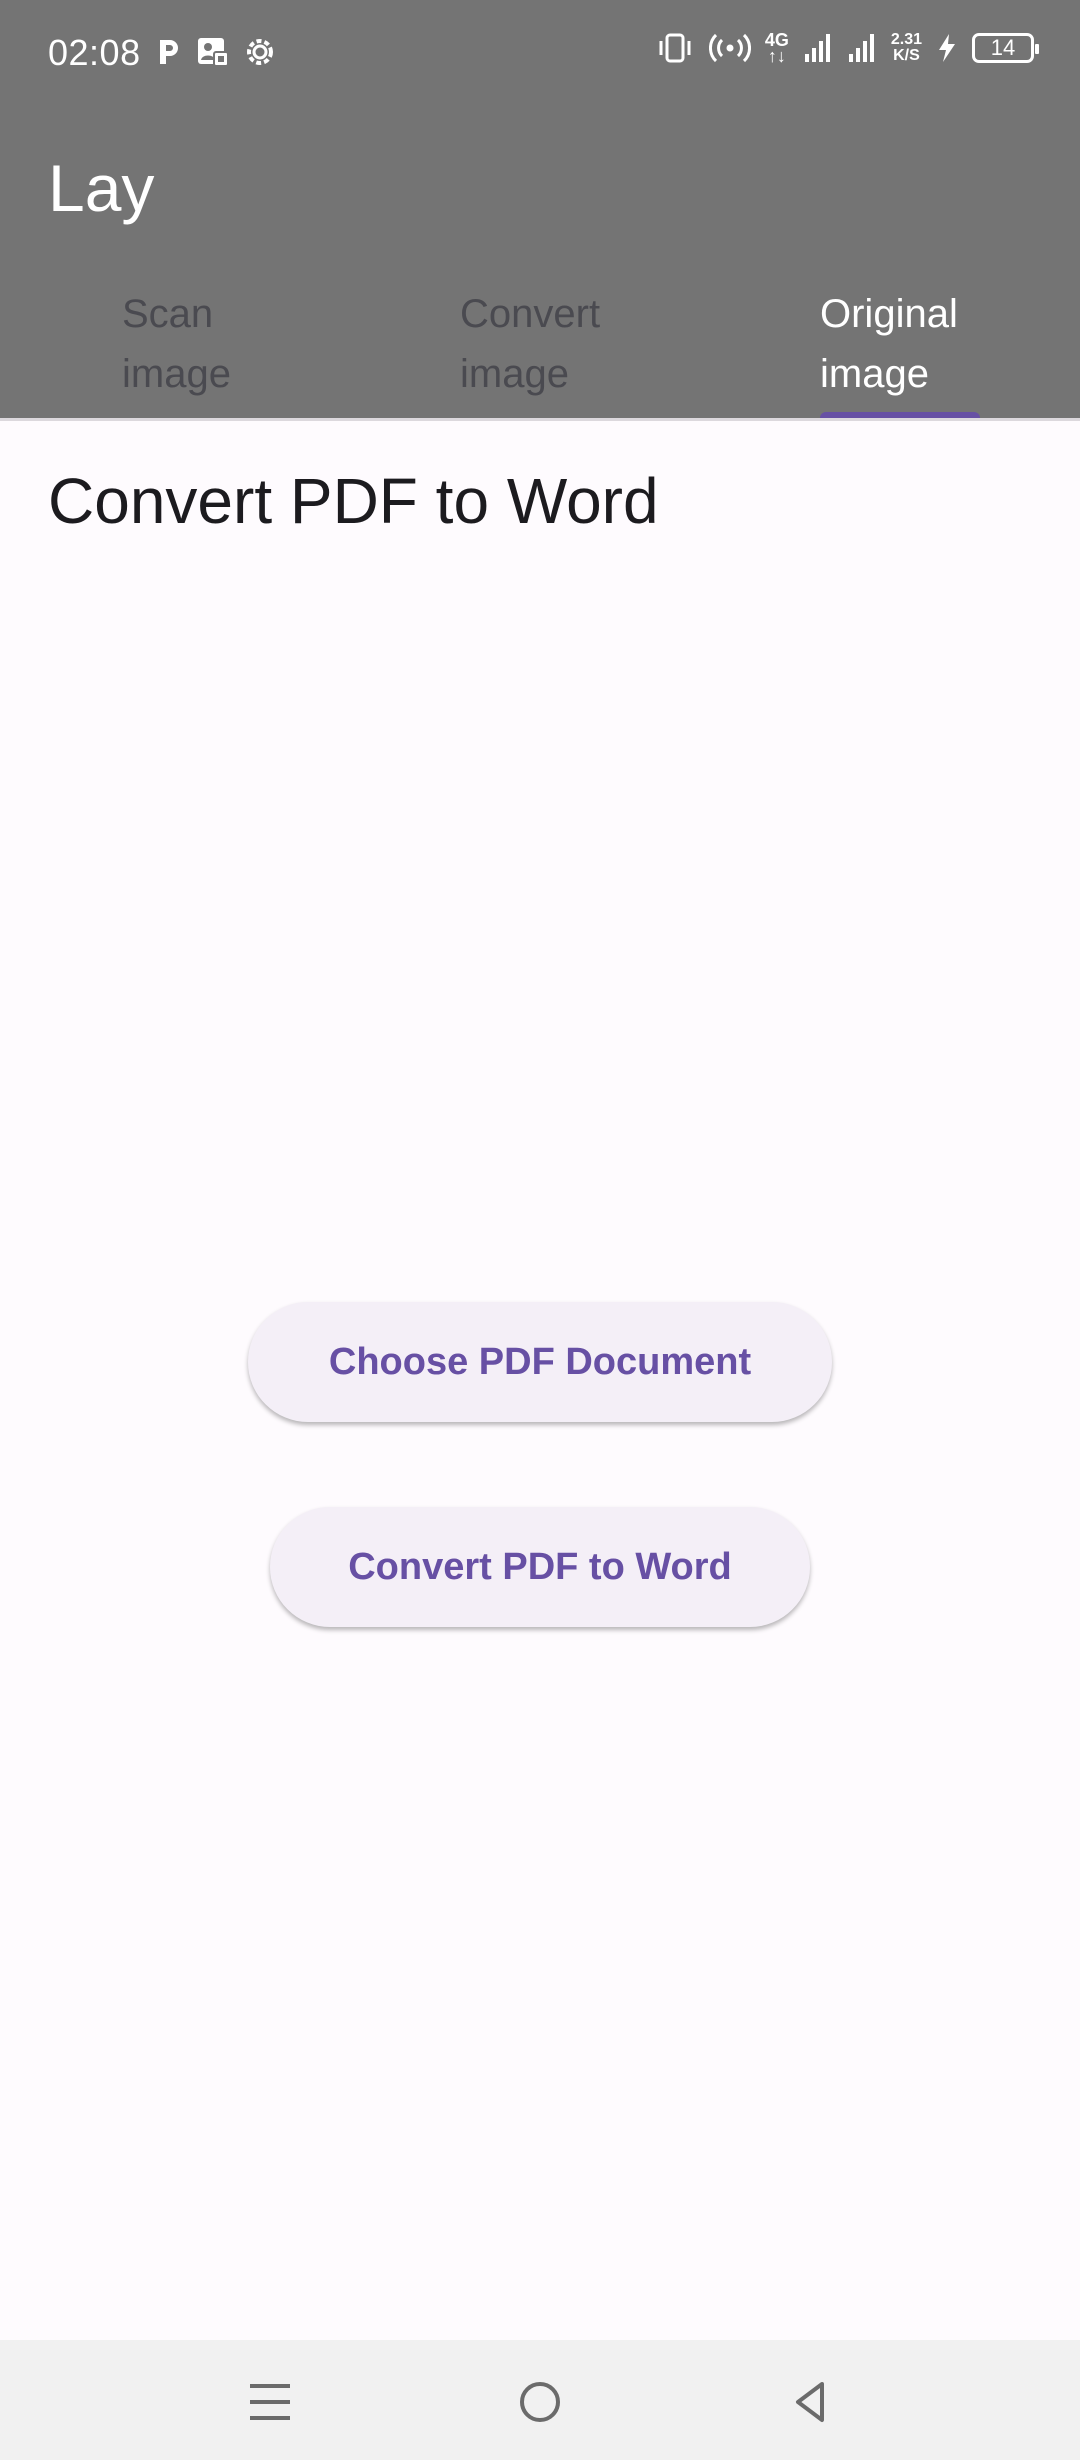 The width and height of the screenshot is (1080, 2460). I want to click on system-navigation-bar, so click(540, 2400).